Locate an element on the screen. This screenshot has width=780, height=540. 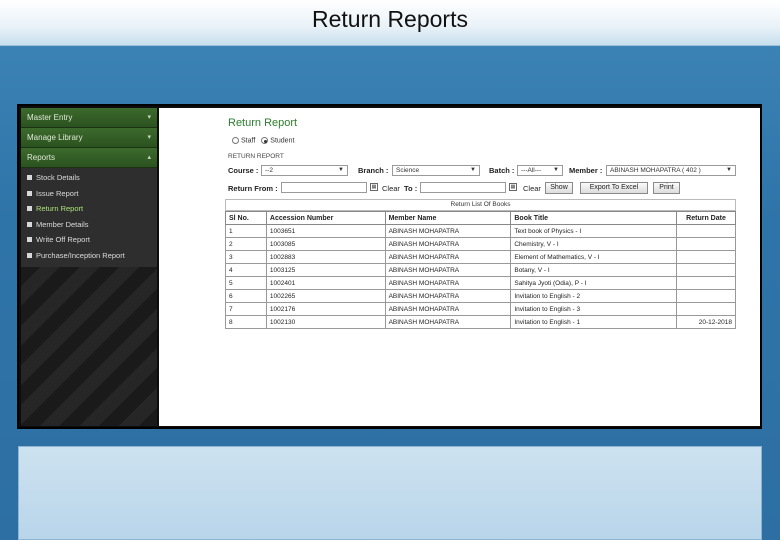
sidebar-item-label: Return Report is located at coordinates (60, 209).